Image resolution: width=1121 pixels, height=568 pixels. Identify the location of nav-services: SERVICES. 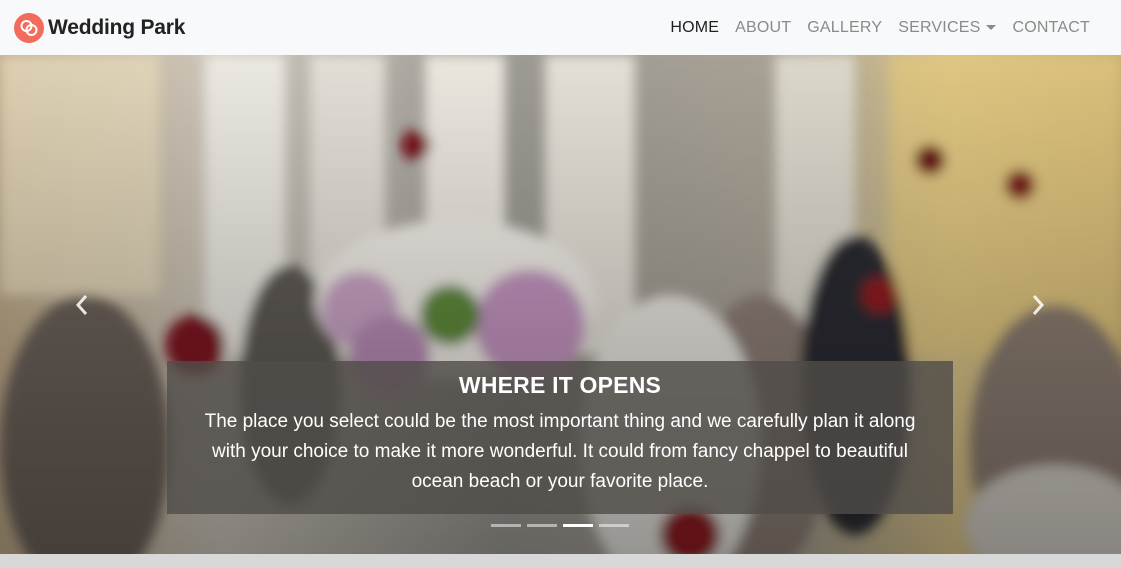
(947, 28).